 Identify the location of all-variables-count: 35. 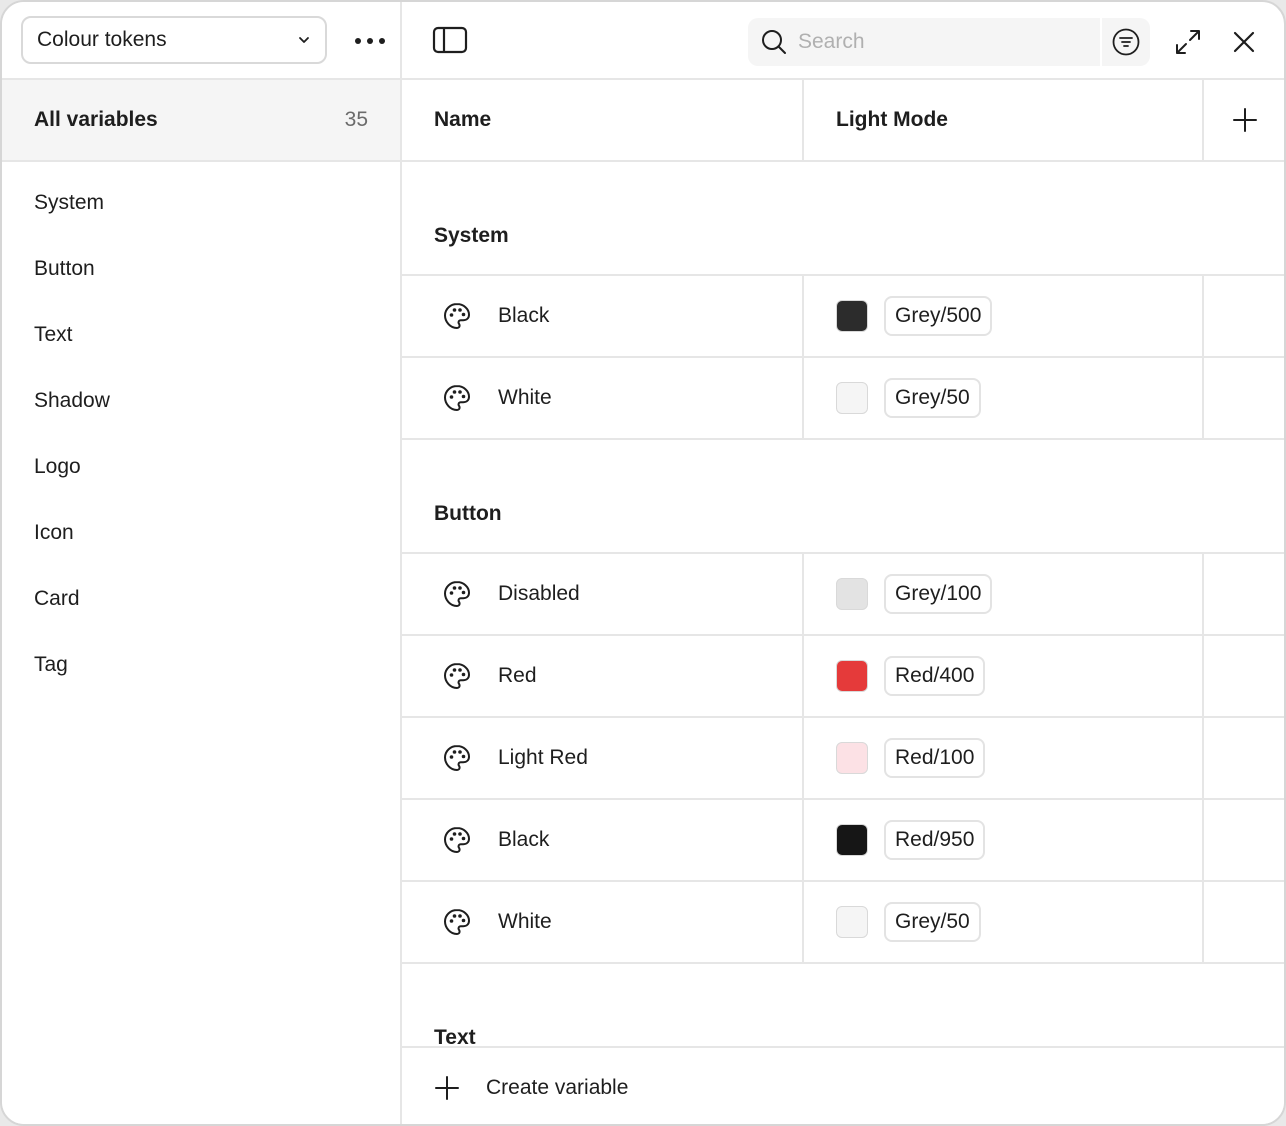
(356, 119).